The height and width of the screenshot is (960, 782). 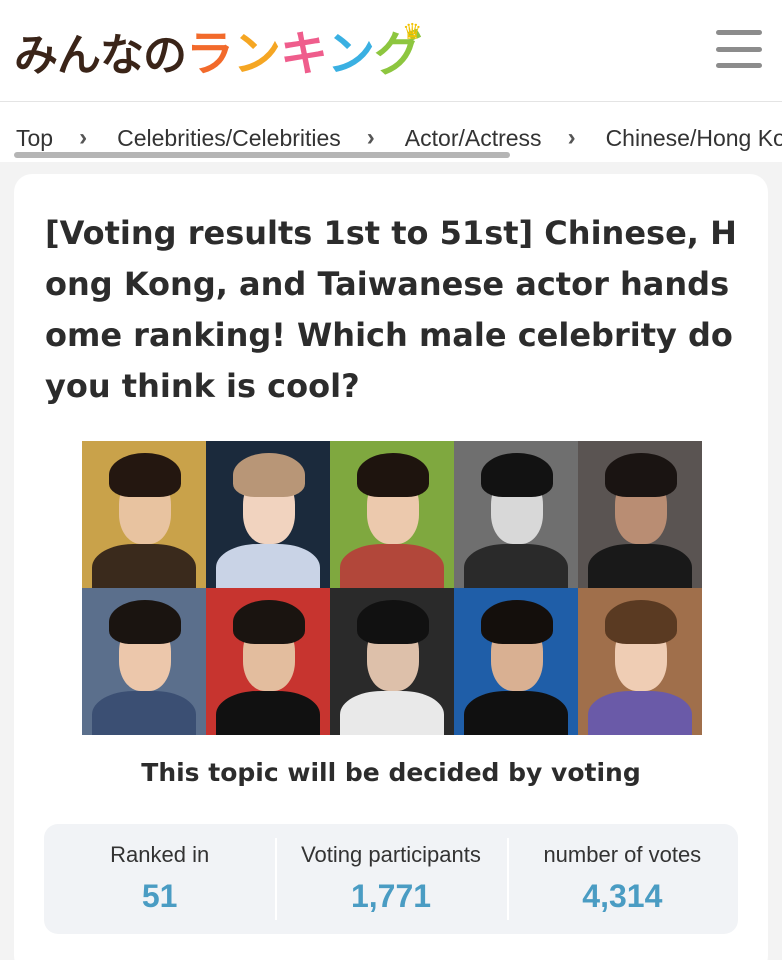 What do you see at coordinates (262, 155) in the screenshot?
I see `breadcrumb-scrollbar` at bounding box center [262, 155].